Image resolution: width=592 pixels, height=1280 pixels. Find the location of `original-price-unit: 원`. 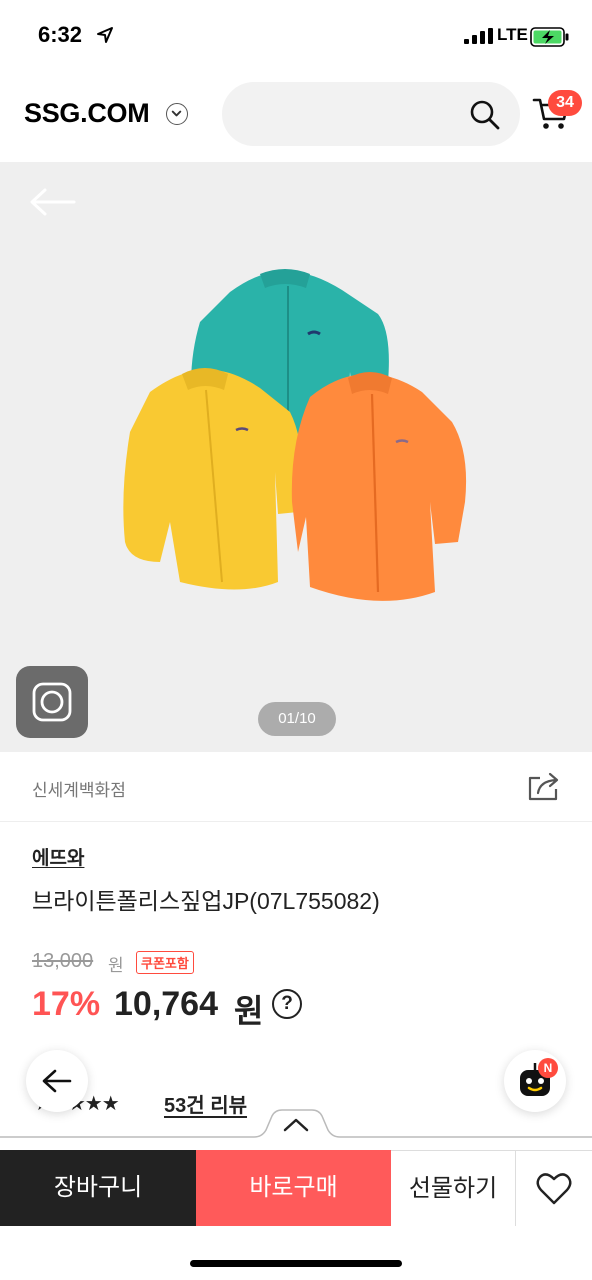

original-price-unit: 원 is located at coordinates (116, 965).